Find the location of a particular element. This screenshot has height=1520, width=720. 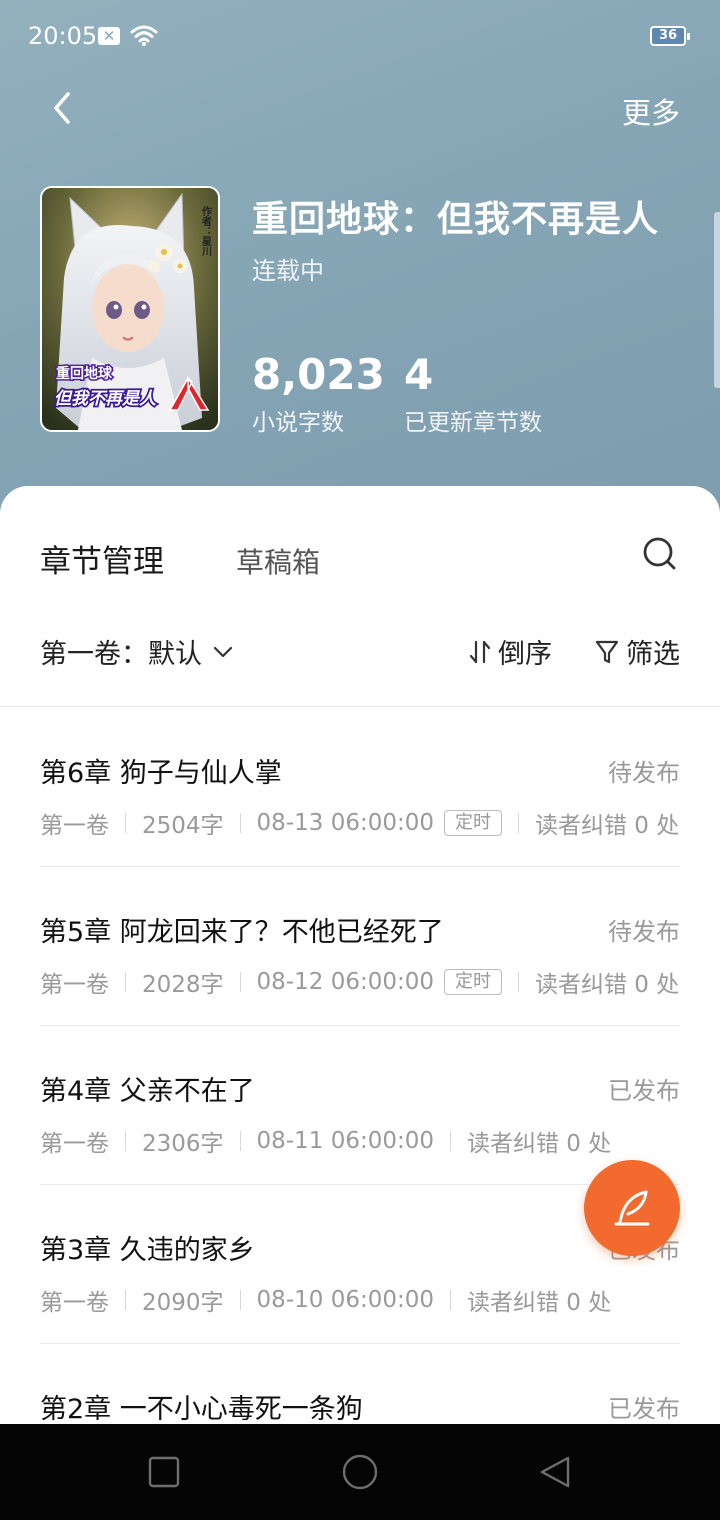

chapter-title: 第6章 狗子与仙人掌 is located at coordinates (161, 773).